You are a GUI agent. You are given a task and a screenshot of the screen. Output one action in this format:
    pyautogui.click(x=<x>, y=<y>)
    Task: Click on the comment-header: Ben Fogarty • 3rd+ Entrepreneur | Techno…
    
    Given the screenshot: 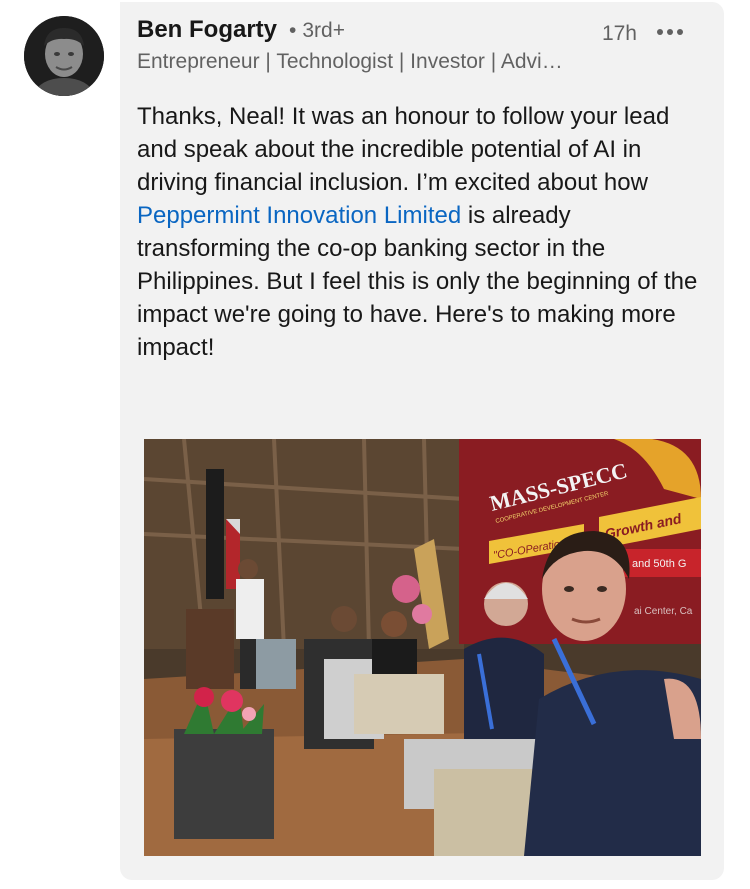 What is the action you would take?
    pyautogui.click(x=422, y=51)
    